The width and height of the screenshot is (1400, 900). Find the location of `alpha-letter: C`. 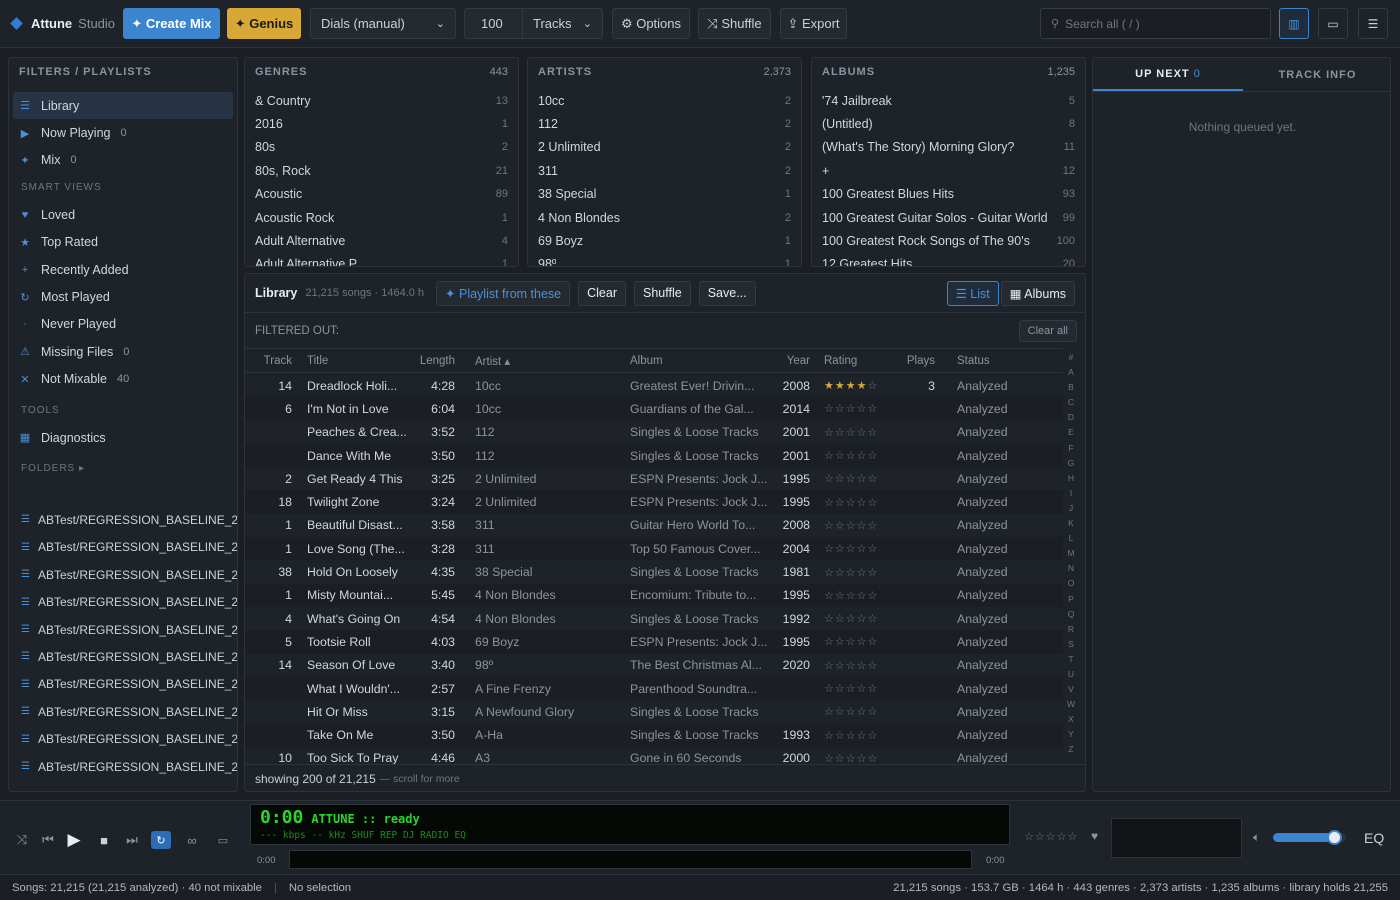

alpha-letter: C is located at coordinates (1071, 402).